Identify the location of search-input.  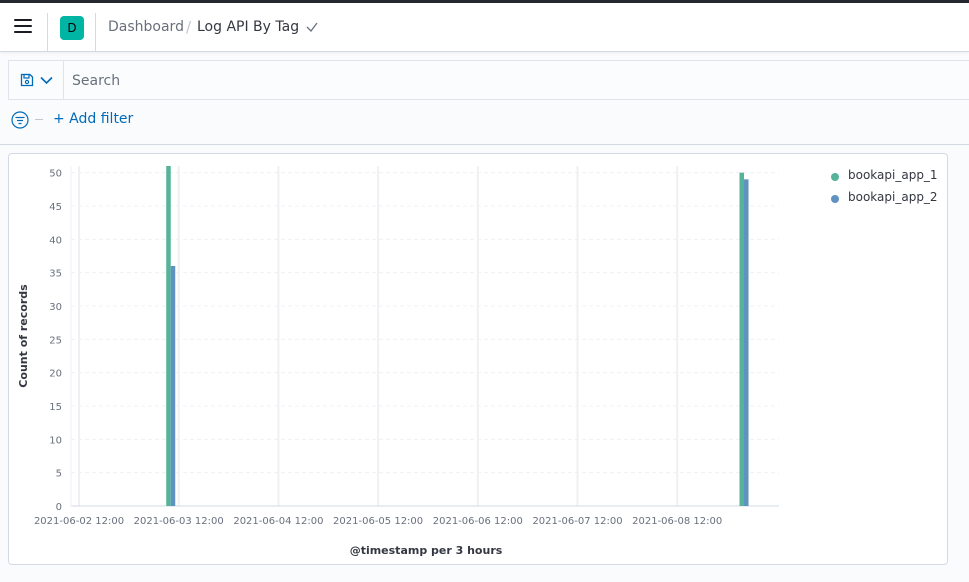
(516, 81).